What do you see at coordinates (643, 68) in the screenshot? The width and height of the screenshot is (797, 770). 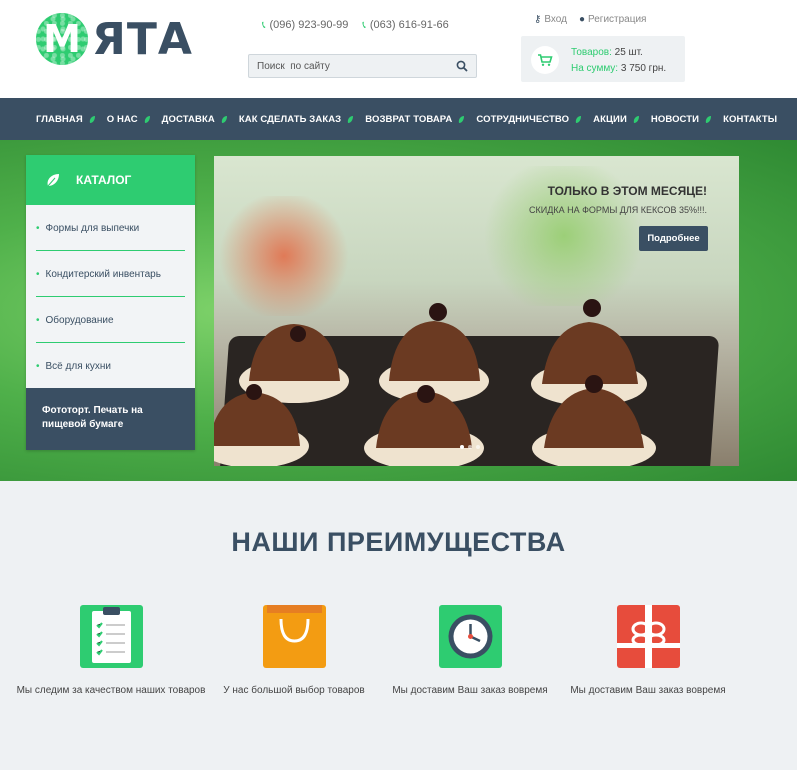 I see `cart-sum-value: 3 750 грн.` at bounding box center [643, 68].